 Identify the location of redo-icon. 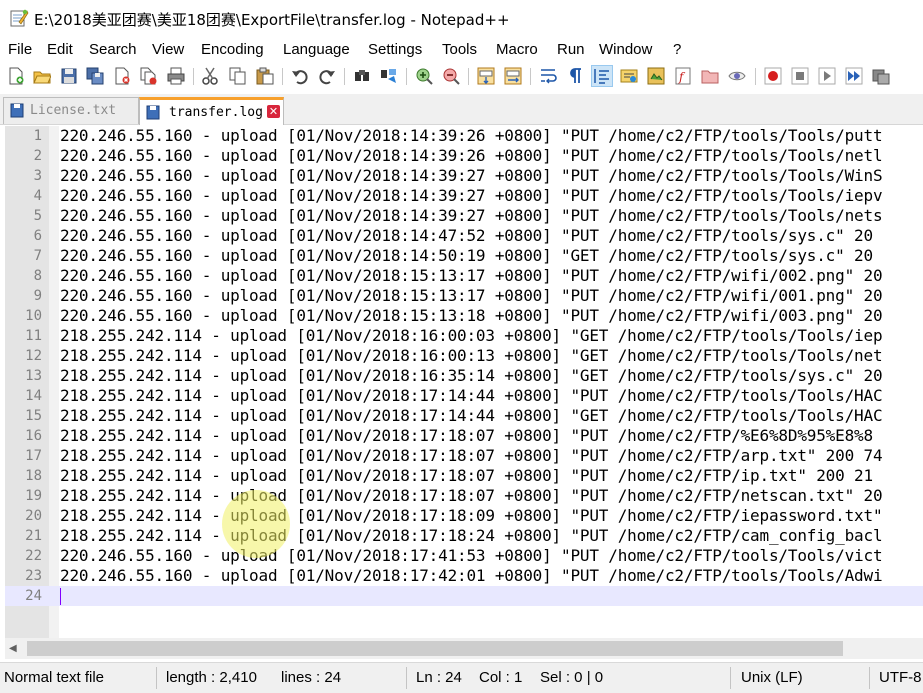
(327, 76).